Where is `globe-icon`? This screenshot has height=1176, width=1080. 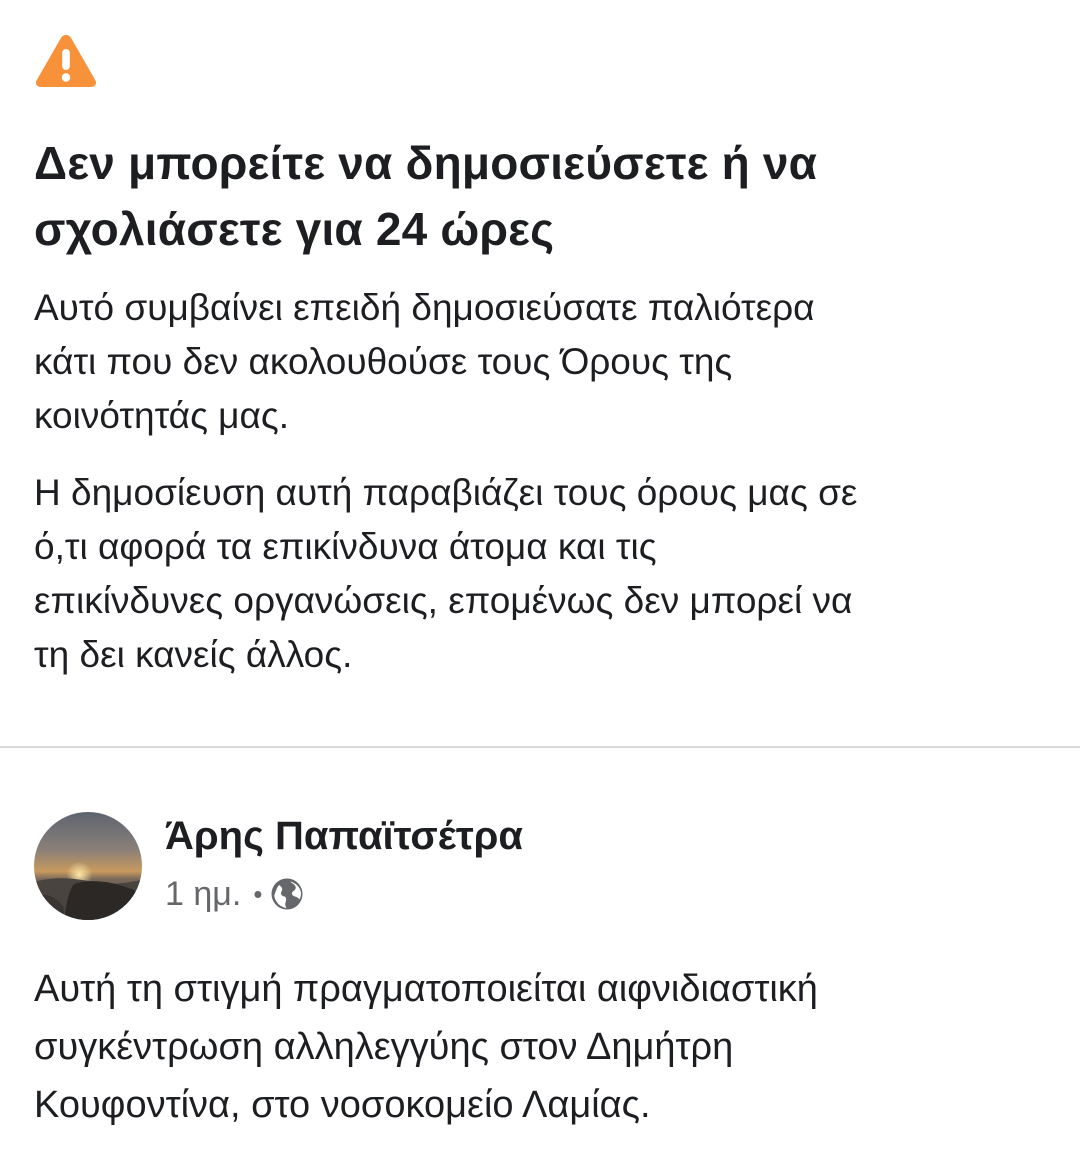 globe-icon is located at coordinates (287, 894).